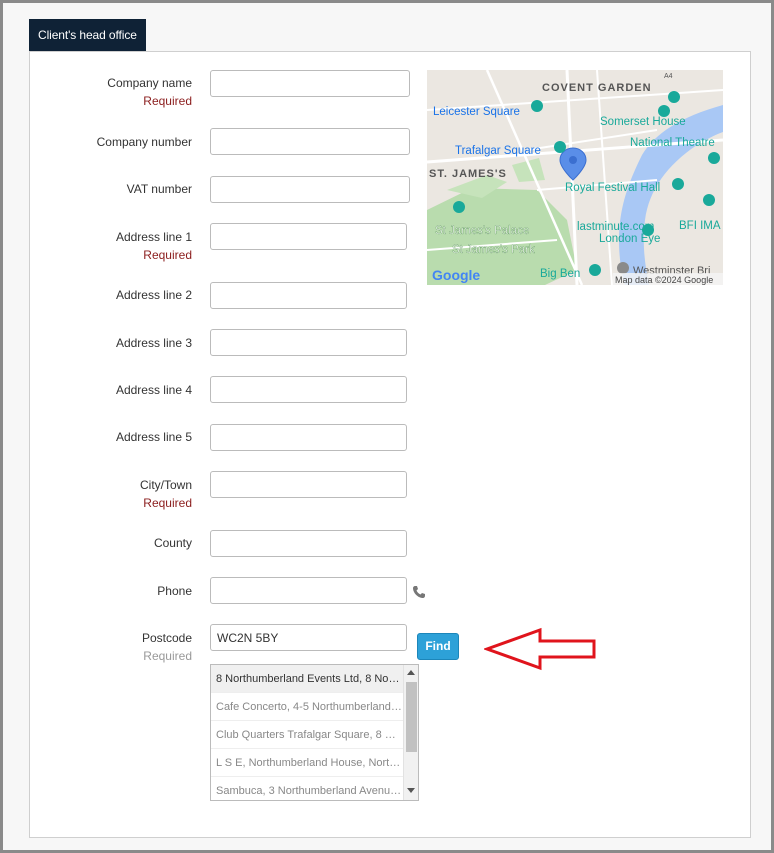  Describe the element at coordinates (167, 101) in the screenshot. I see `company-name-required: Required` at that location.